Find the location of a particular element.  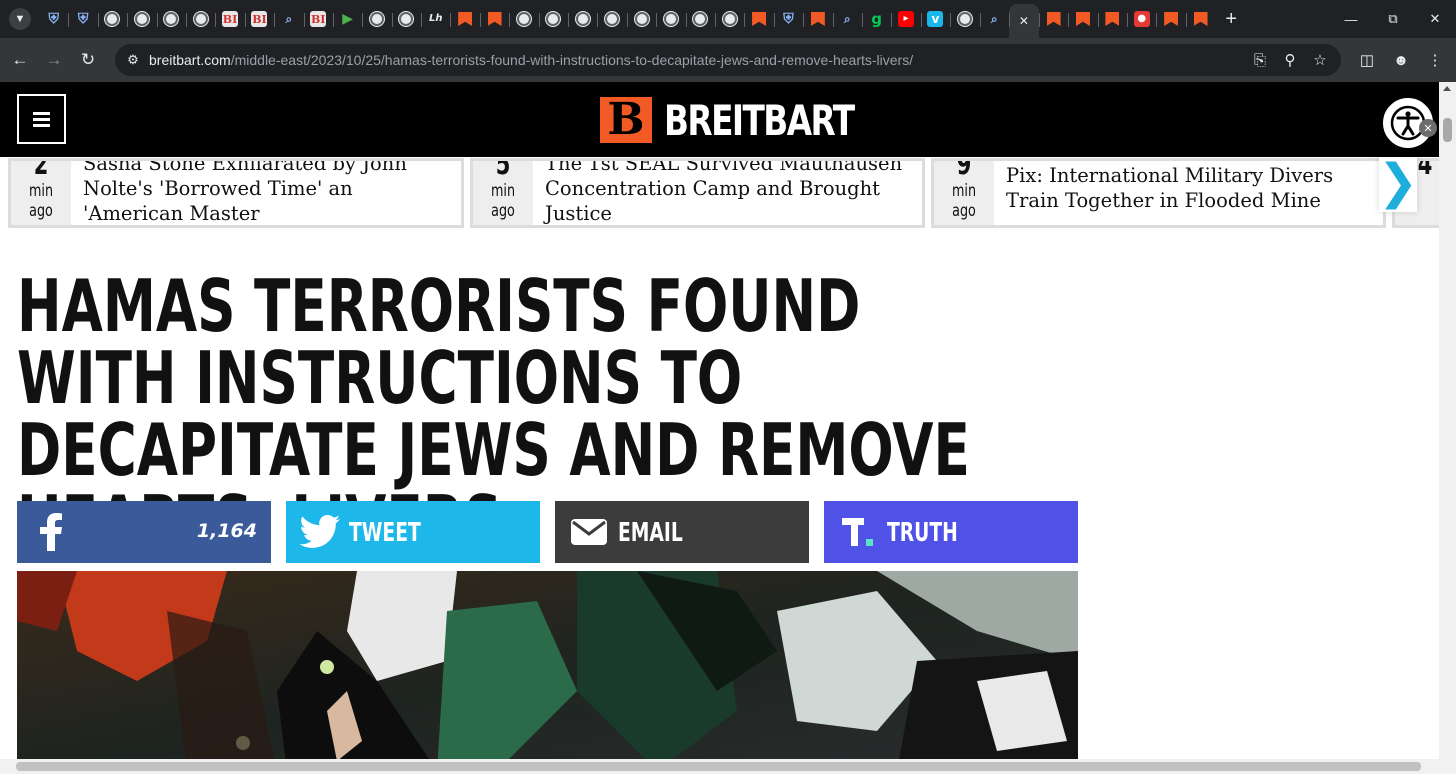

horizontal-scrollbar is located at coordinates (728, 766).